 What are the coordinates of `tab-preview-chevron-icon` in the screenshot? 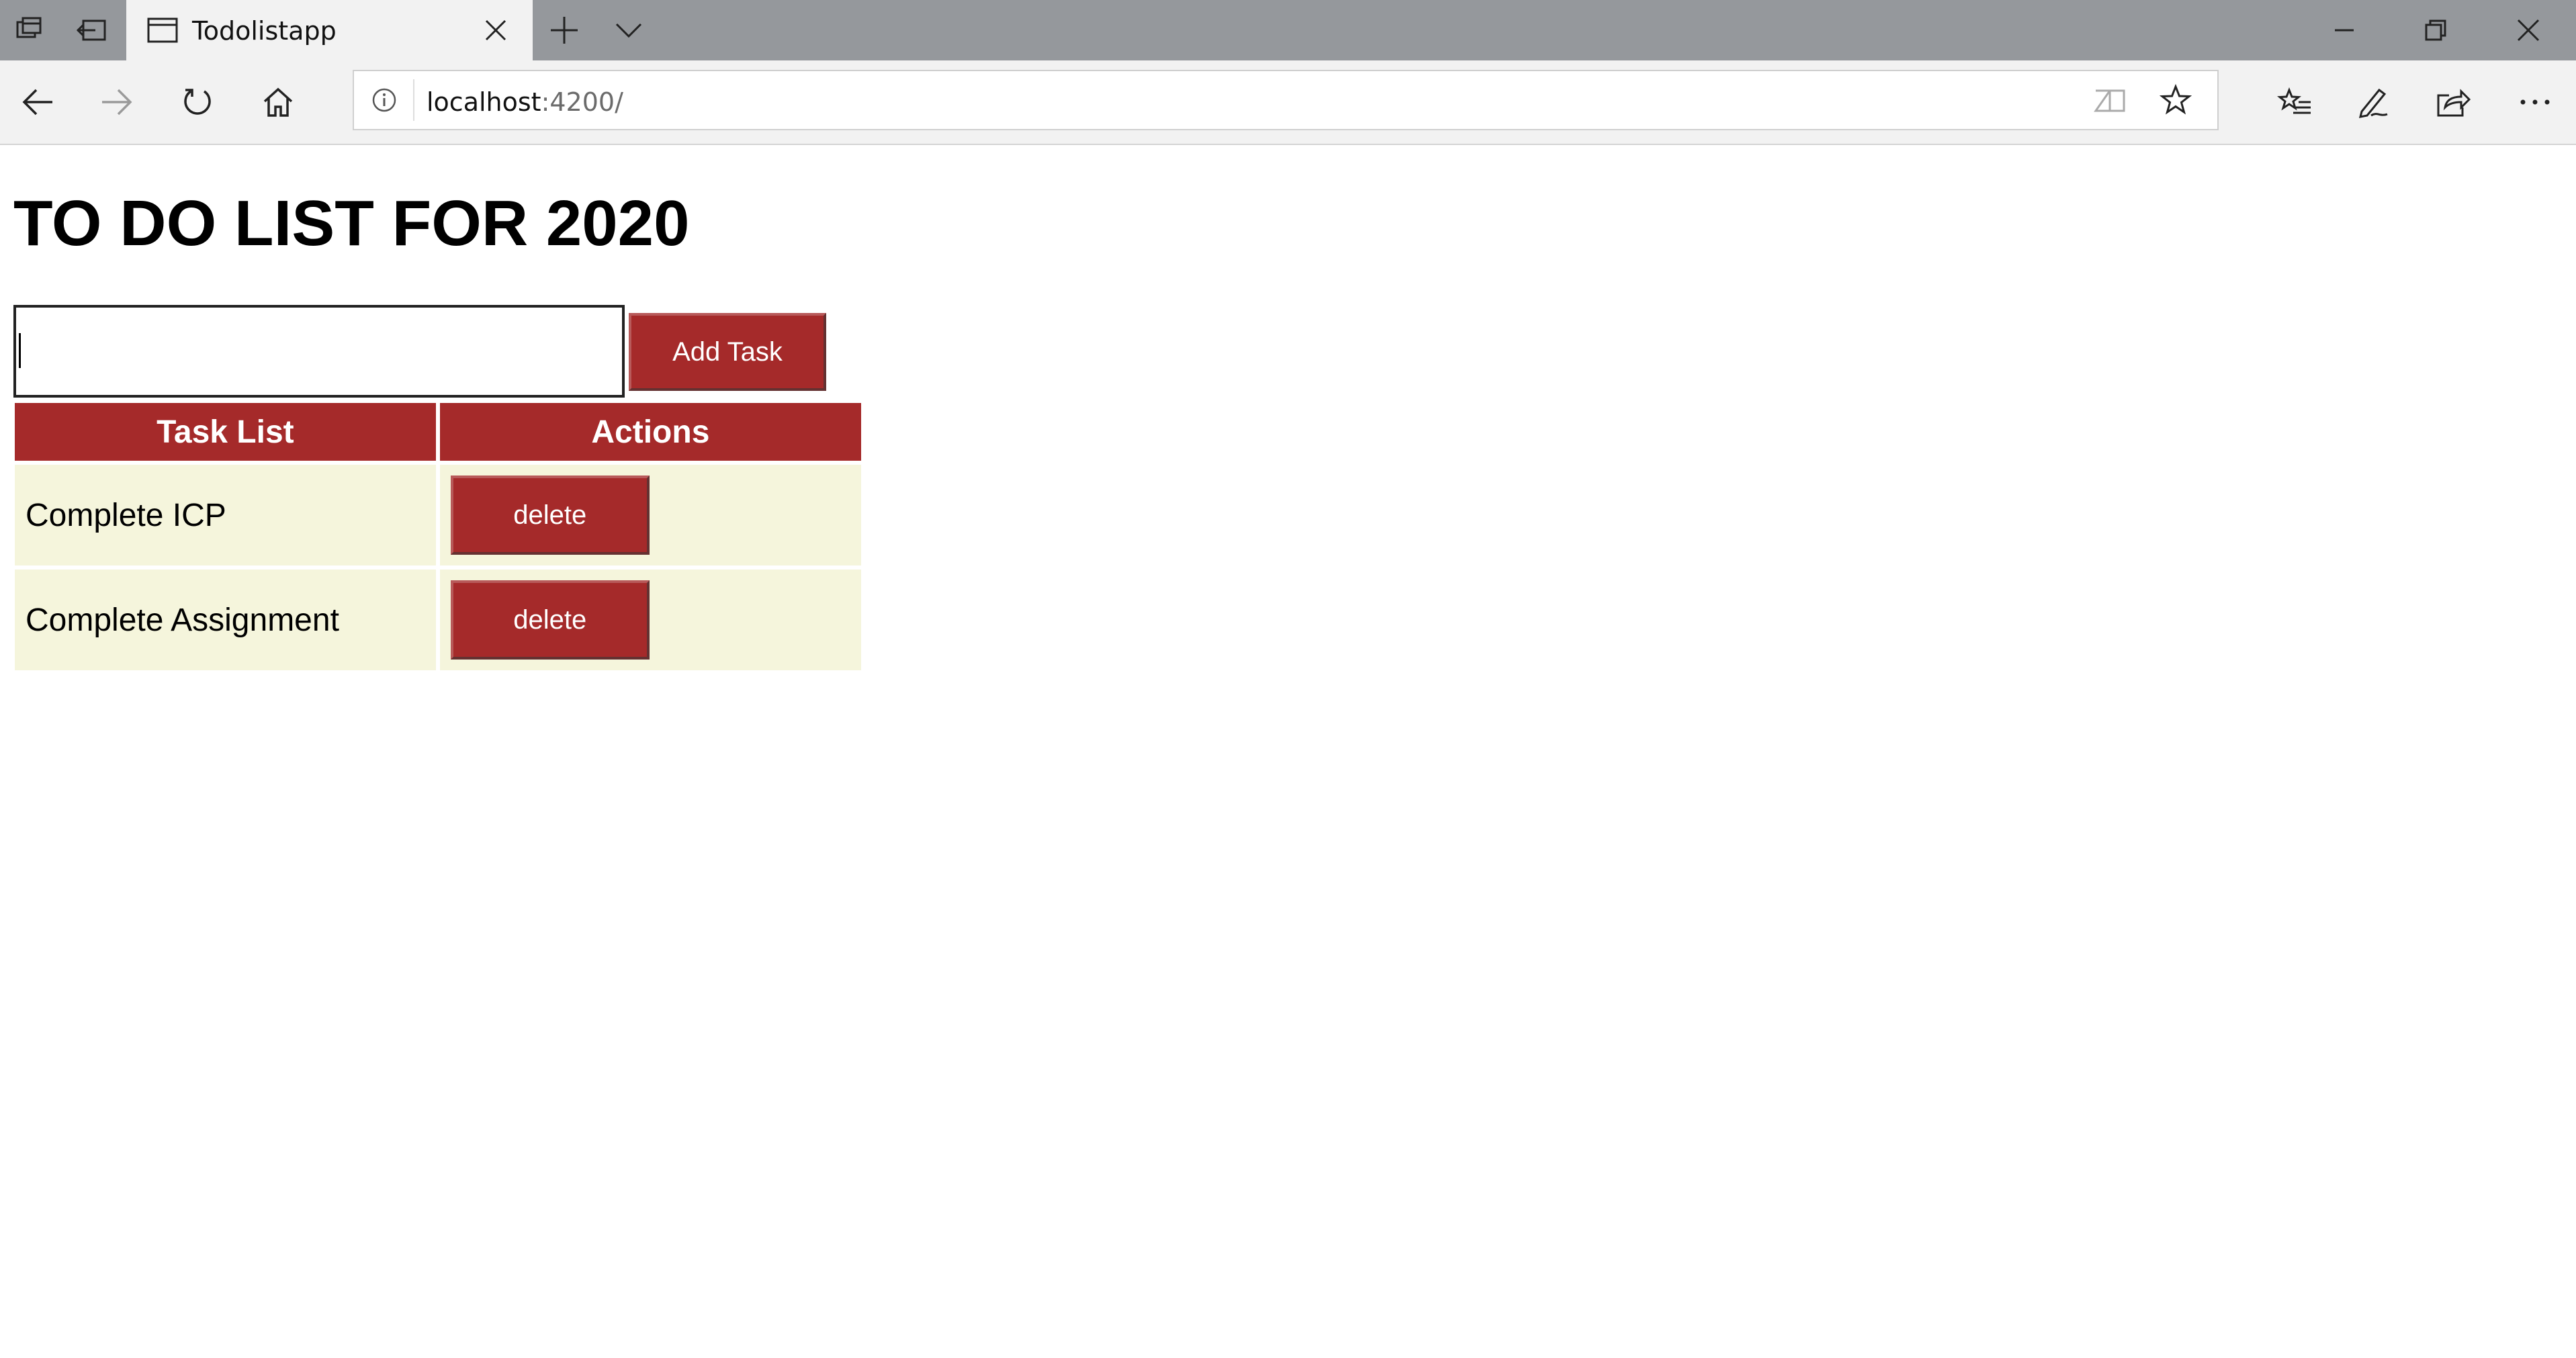 It's located at (629, 30).